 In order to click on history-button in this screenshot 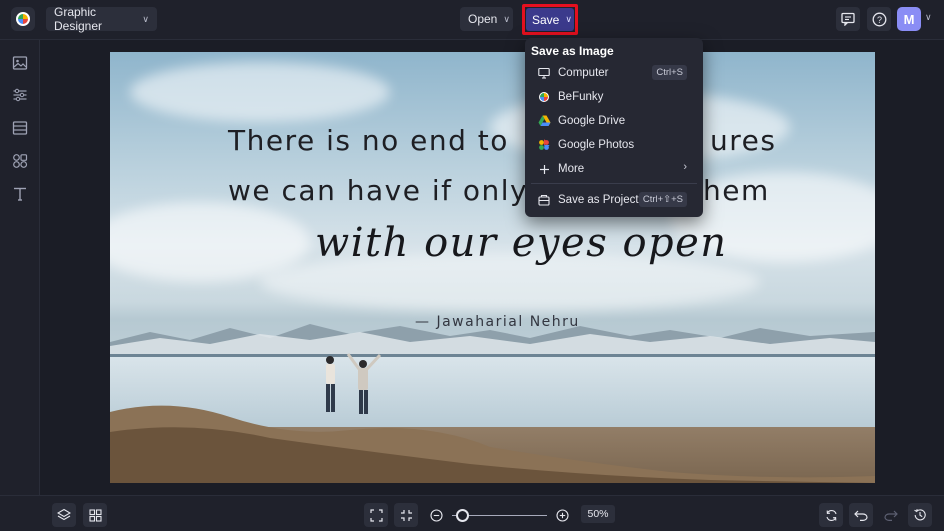, I will do `click(920, 515)`.